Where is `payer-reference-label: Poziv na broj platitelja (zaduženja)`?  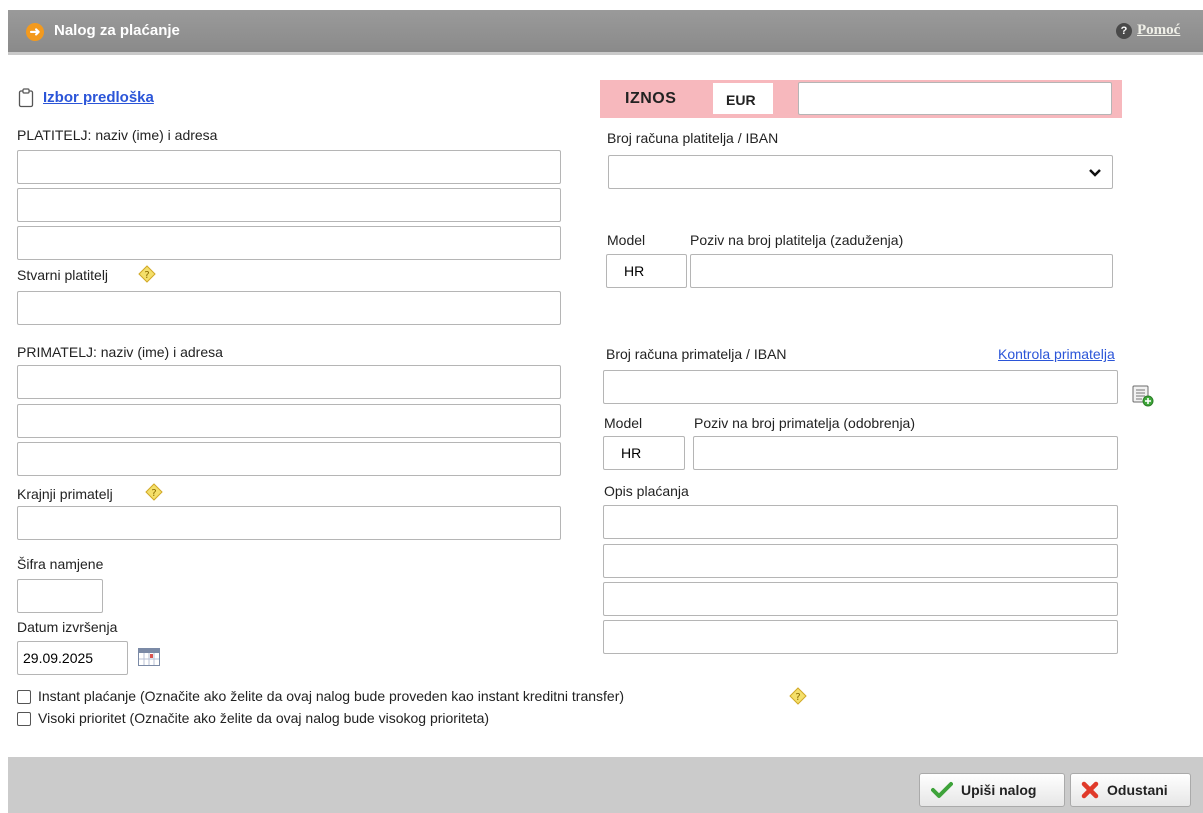 payer-reference-label: Poziv na broj platitelja (zaduženja) is located at coordinates (797, 240).